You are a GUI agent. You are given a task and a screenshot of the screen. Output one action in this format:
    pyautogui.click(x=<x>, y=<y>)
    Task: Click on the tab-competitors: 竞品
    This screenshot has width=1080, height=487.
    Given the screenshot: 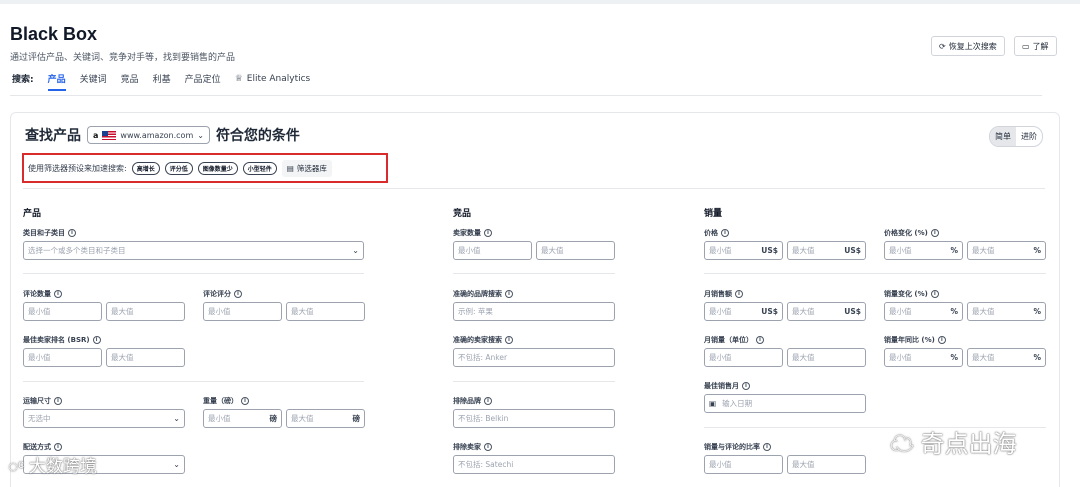 What is the action you would take?
    pyautogui.click(x=130, y=81)
    